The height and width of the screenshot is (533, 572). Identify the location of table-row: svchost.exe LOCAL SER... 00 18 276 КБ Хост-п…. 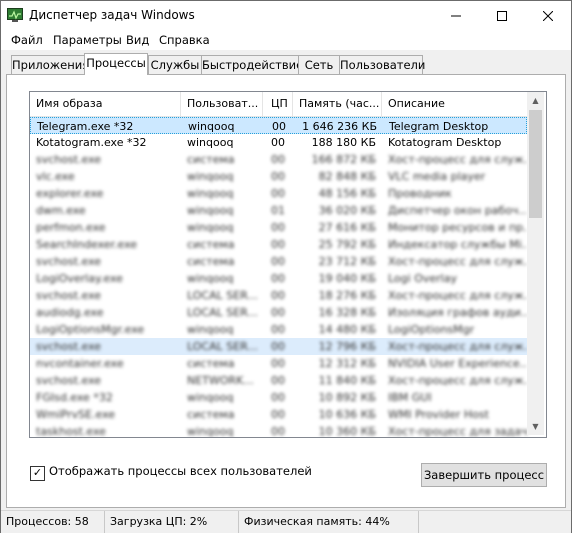
(278, 295).